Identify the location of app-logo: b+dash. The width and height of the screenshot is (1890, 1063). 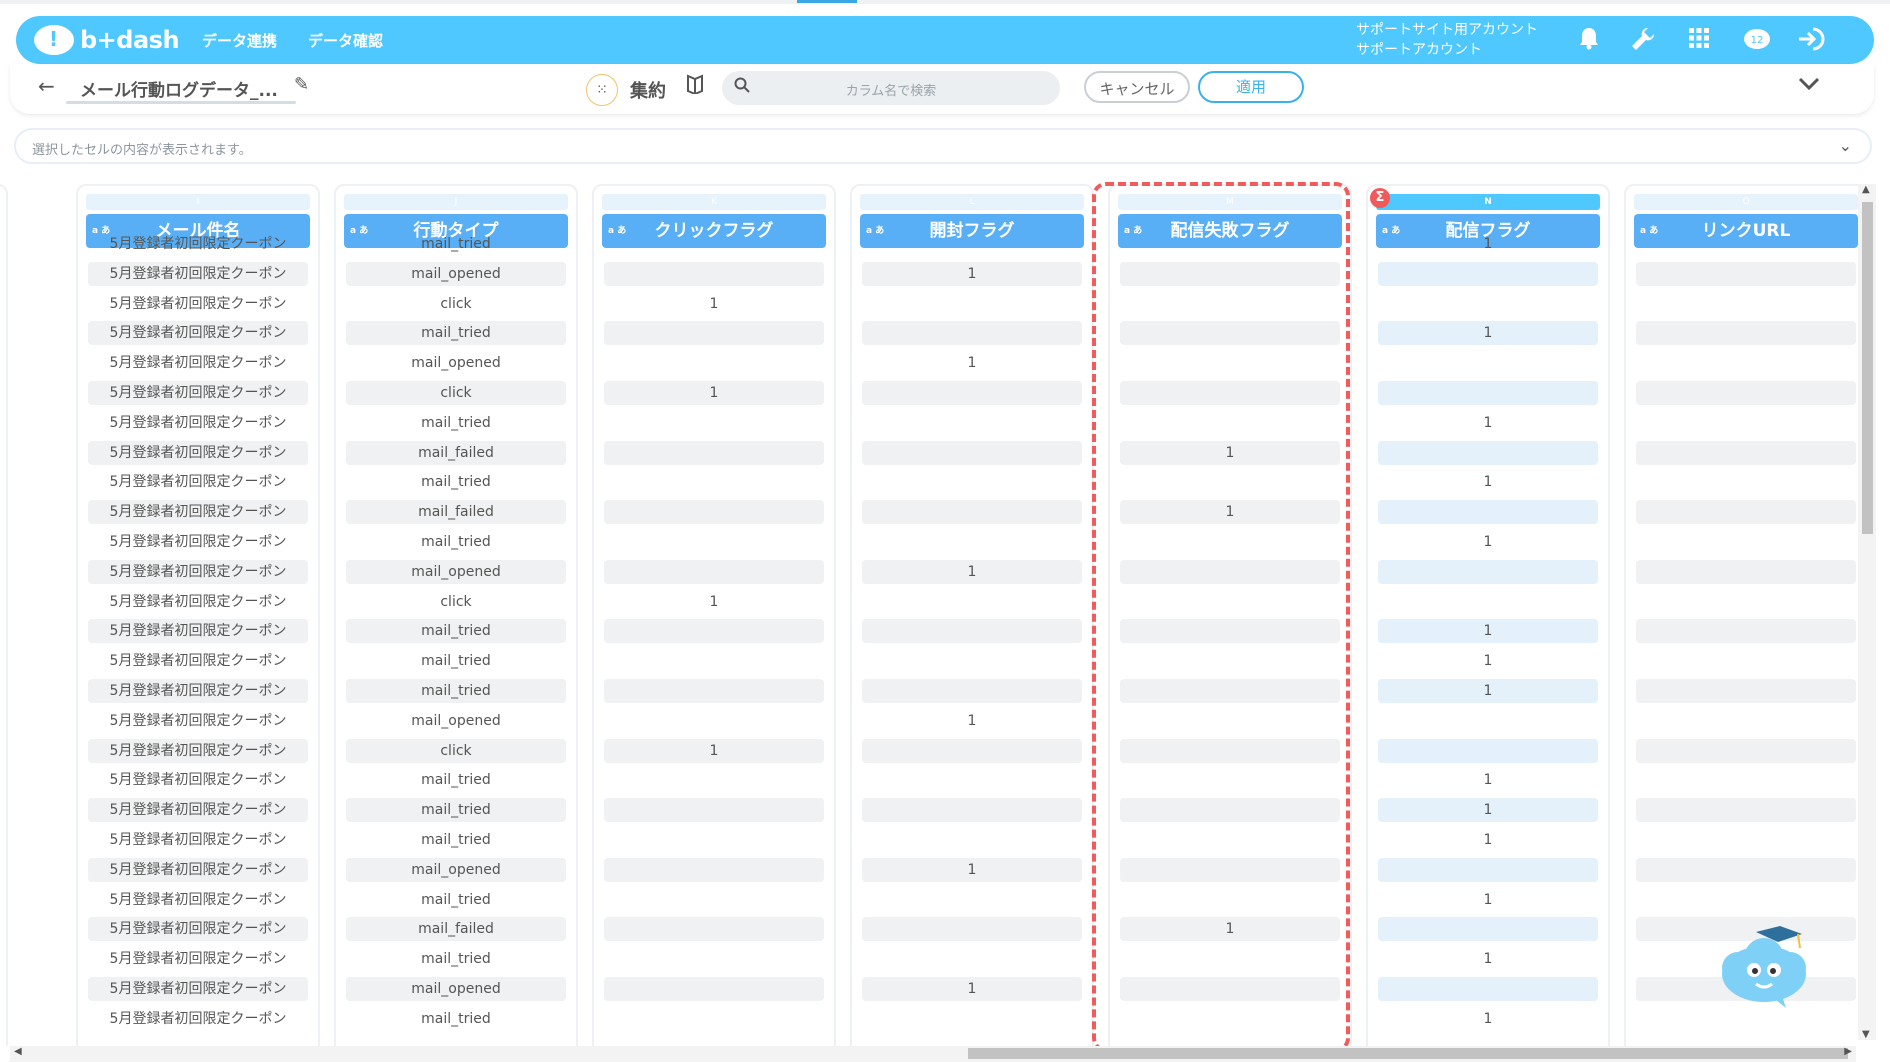
(107, 40).